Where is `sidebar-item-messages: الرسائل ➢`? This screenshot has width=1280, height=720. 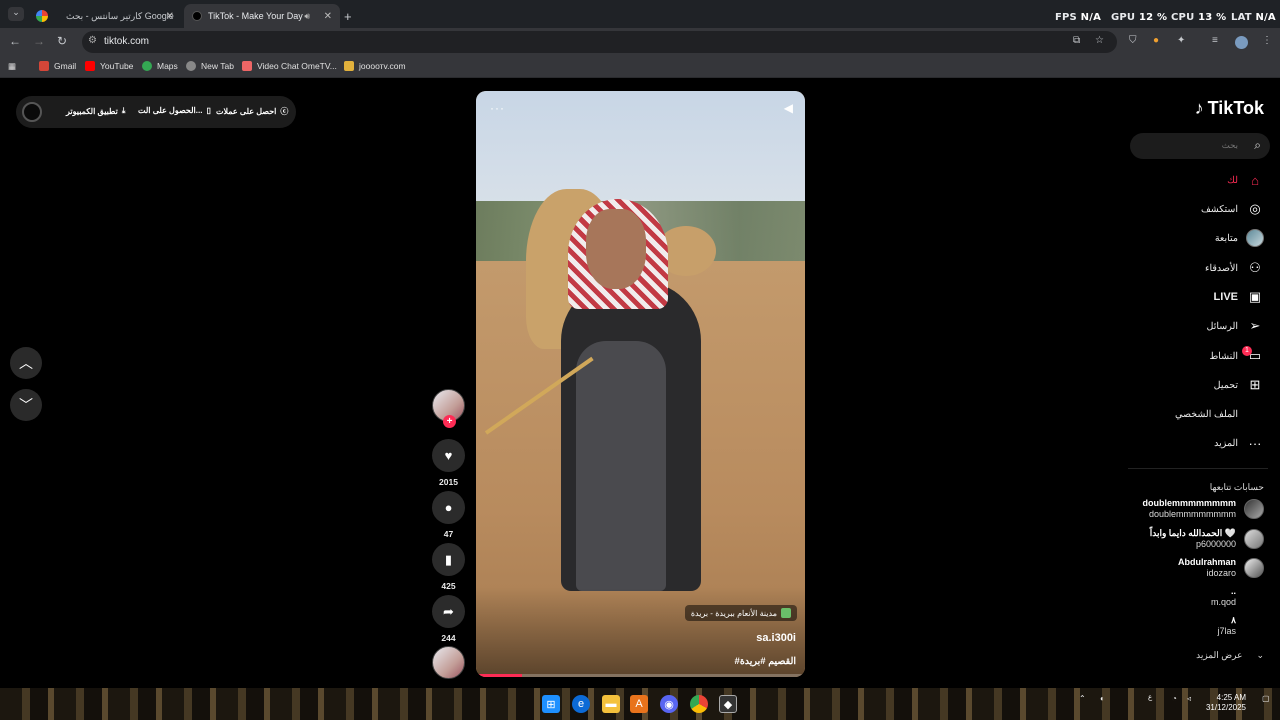 sidebar-item-messages: الرسائل ➢ is located at coordinates (1235, 326).